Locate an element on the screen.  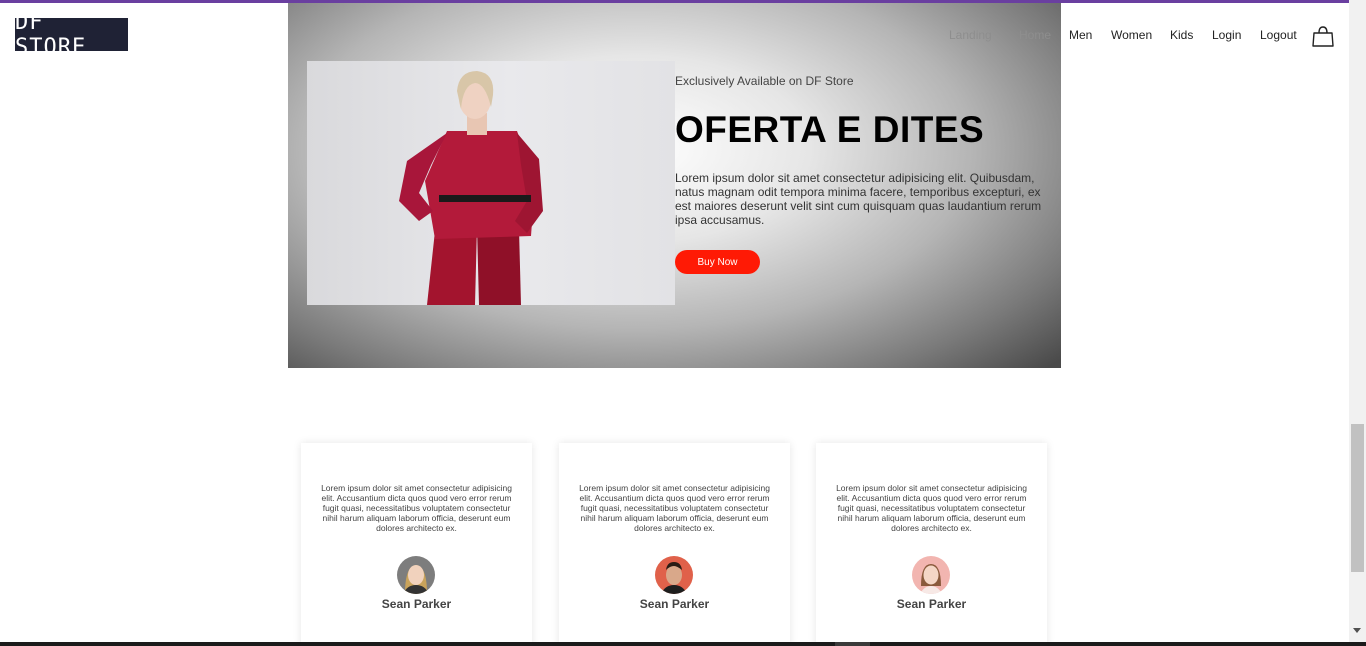
page-scrollbar is located at coordinates (1357, 321).